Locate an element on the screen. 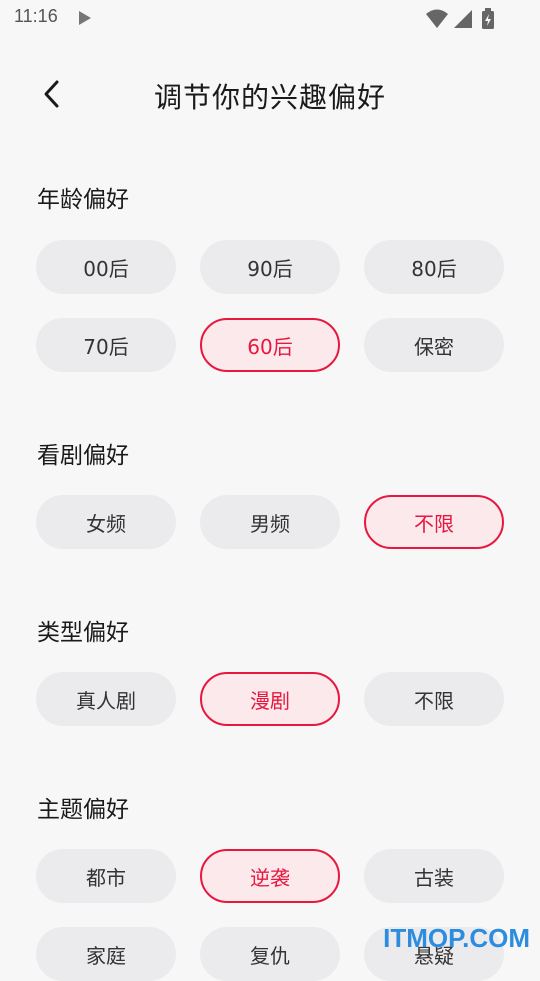 The height and width of the screenshot is (981, 540). chip-genre-any: 不限 is located at coordinates (434, 699).